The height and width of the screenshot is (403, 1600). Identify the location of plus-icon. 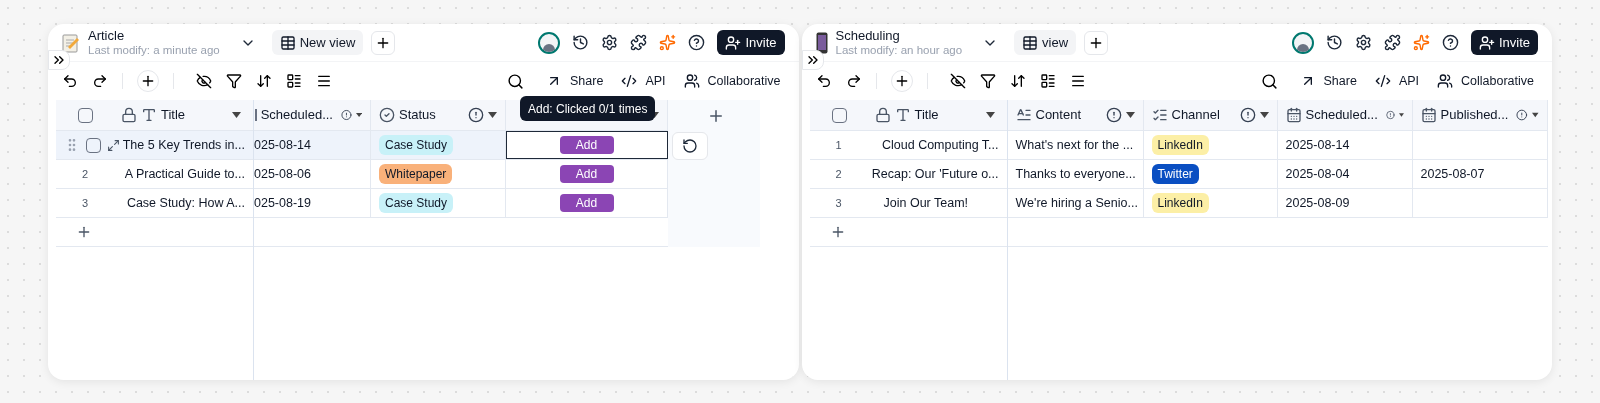
(148, 81).